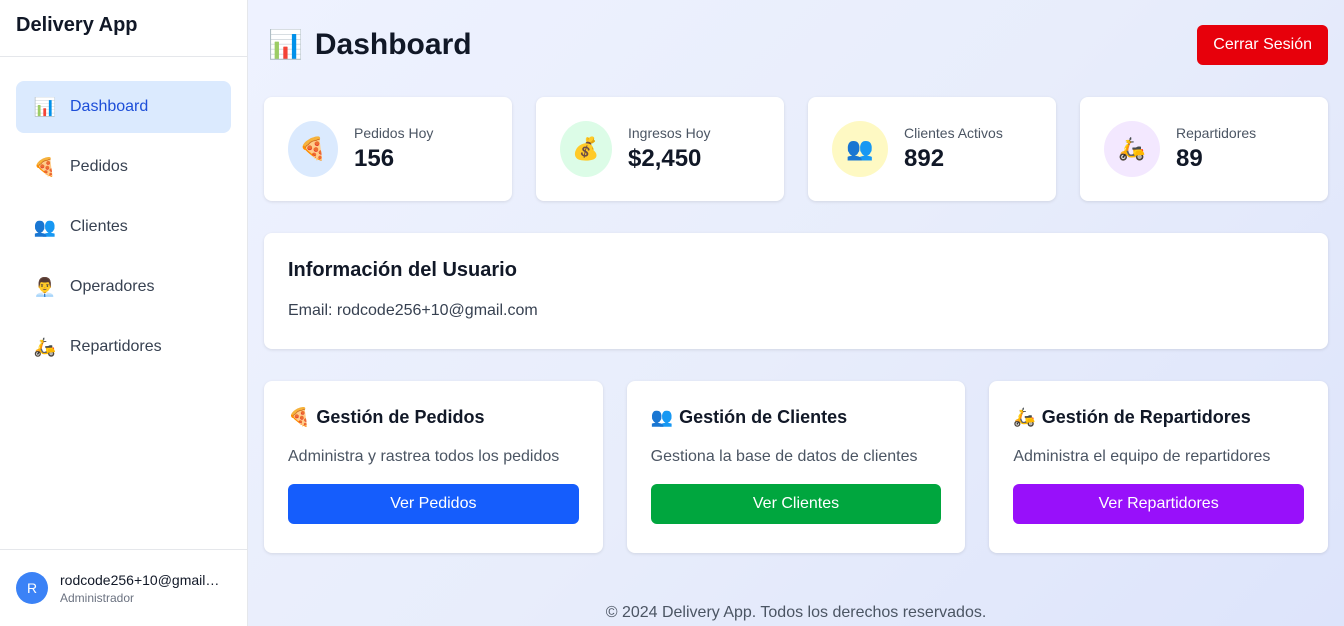 The image size is (1344, 626). Describe the element at coordinates (400, 417) in the screenshot. I see `action-title-text: Gestión de Pedidos` at that location.